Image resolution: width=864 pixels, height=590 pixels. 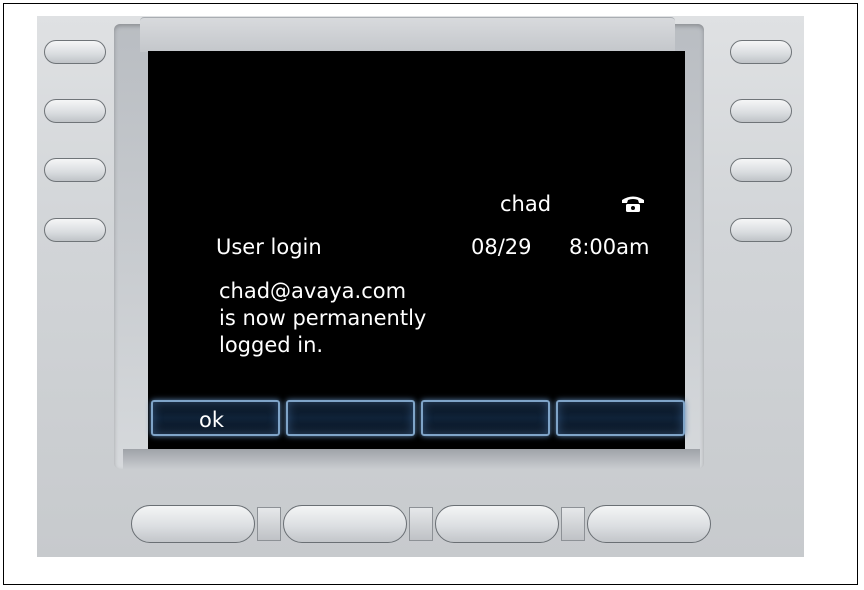 I want to click on message-line: logged in., so click(x=271, y=345).